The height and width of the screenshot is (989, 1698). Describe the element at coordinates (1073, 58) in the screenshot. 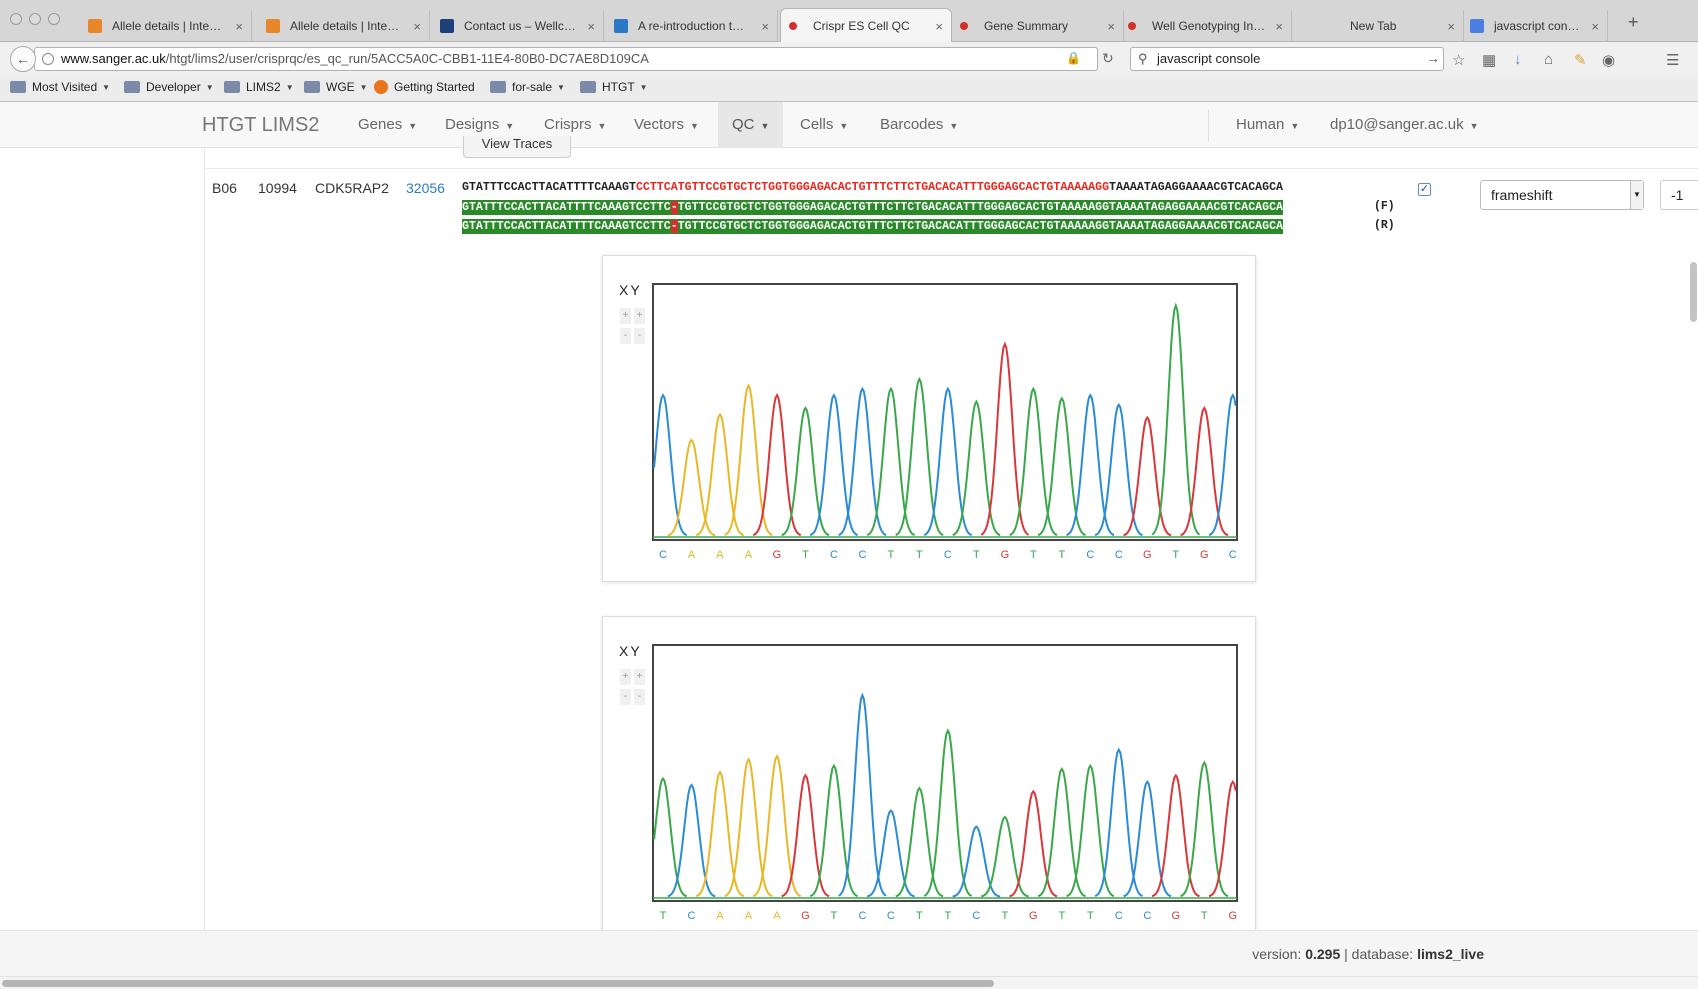

I see `lock-icon: 🔒` at that location.